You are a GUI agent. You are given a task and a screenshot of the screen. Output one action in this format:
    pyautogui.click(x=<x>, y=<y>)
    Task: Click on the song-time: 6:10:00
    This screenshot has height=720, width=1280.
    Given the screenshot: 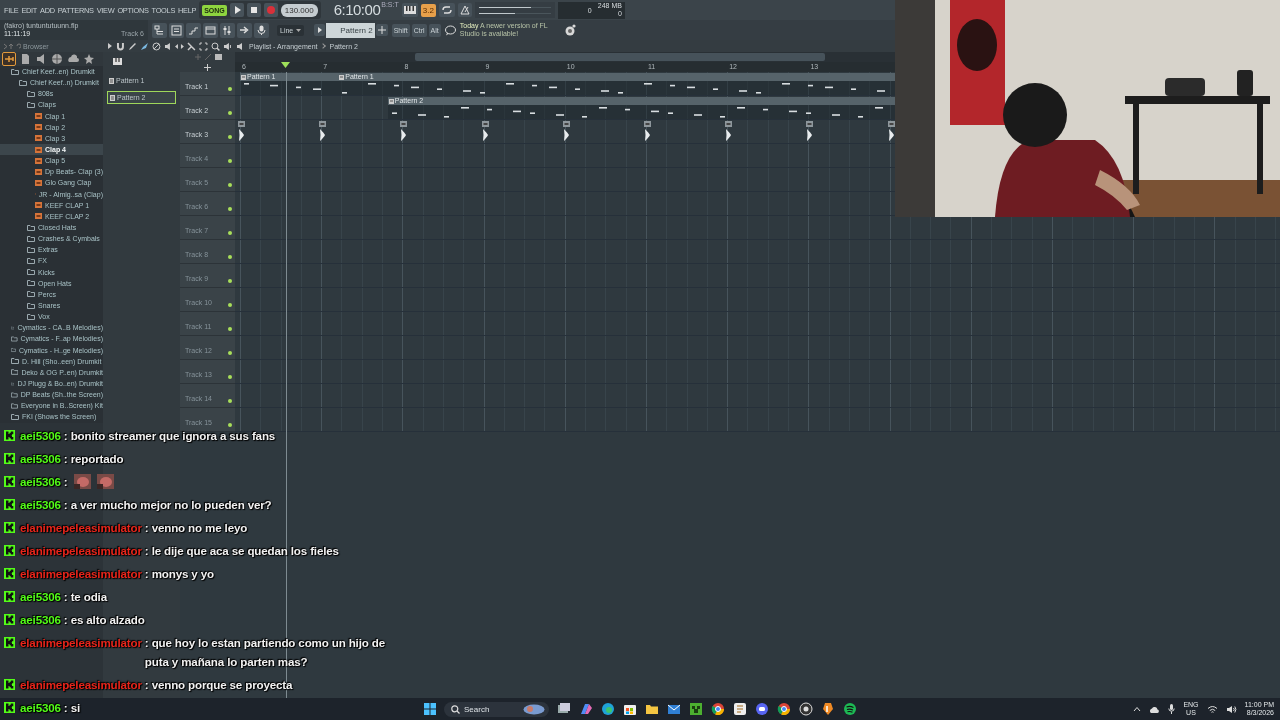 What is the action you would take?
    pyautogui.click(x=357, y=10)
    